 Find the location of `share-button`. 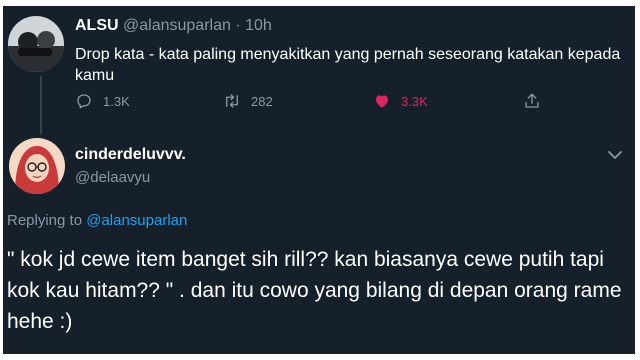

share-button is located at coordinates (537, 101).